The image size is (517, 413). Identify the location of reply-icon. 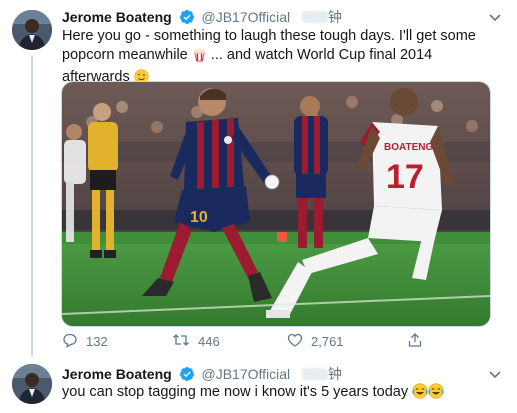
(74, 341).